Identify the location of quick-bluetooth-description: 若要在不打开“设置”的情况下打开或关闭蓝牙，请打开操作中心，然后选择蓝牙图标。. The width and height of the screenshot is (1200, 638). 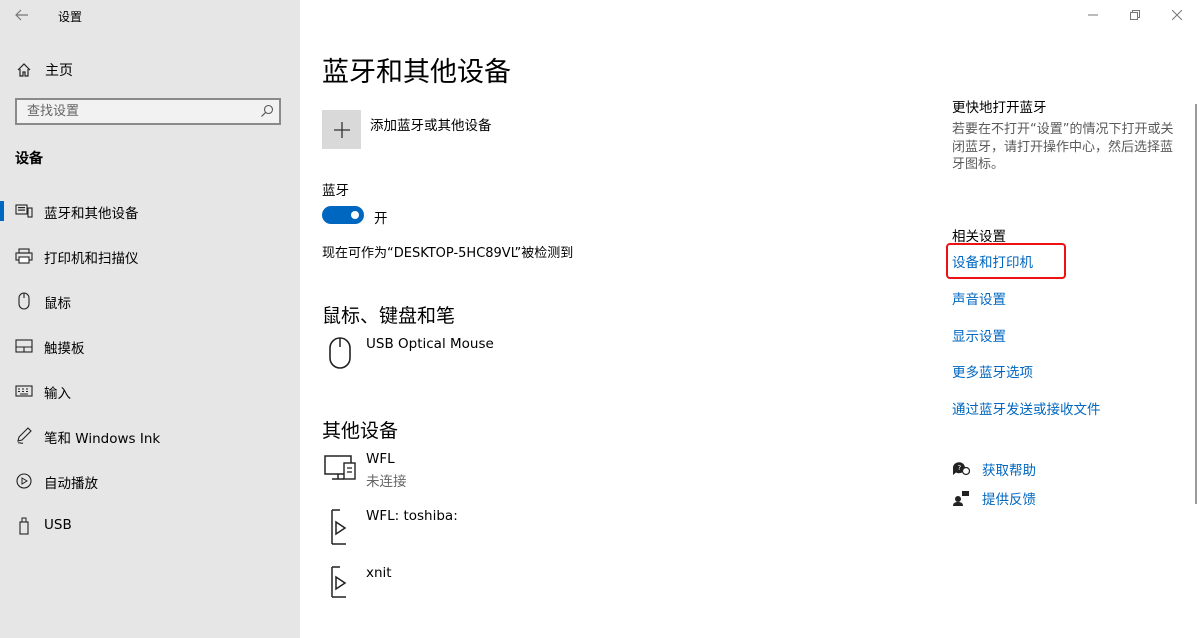
(1063, 147).